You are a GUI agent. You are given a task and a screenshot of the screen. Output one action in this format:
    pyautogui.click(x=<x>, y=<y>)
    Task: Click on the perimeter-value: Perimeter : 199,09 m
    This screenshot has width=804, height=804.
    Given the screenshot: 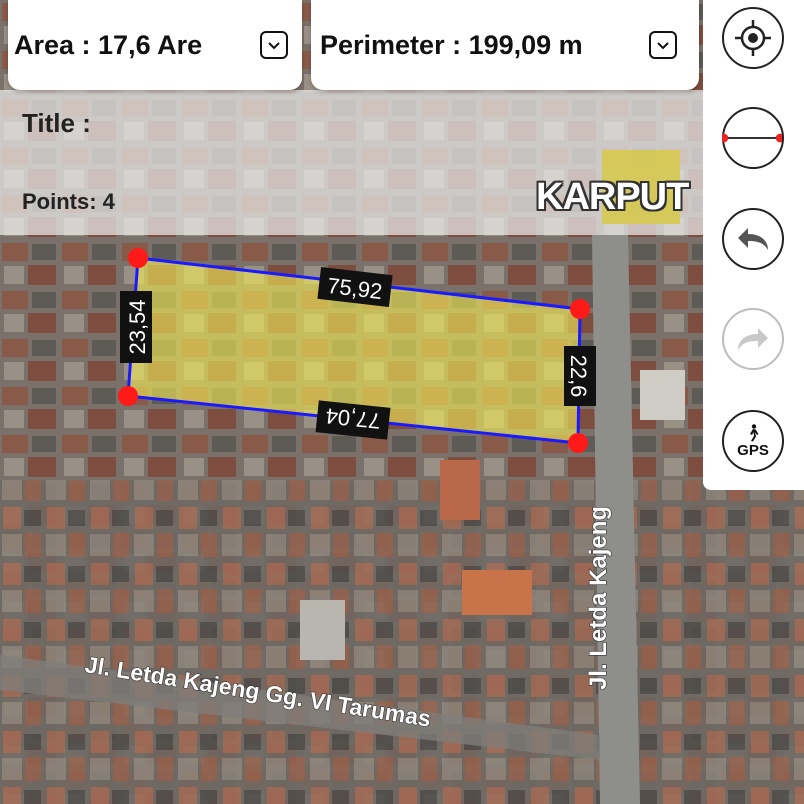 What is the action you would take?
    pyautogui.click(x=451, y=44)
    